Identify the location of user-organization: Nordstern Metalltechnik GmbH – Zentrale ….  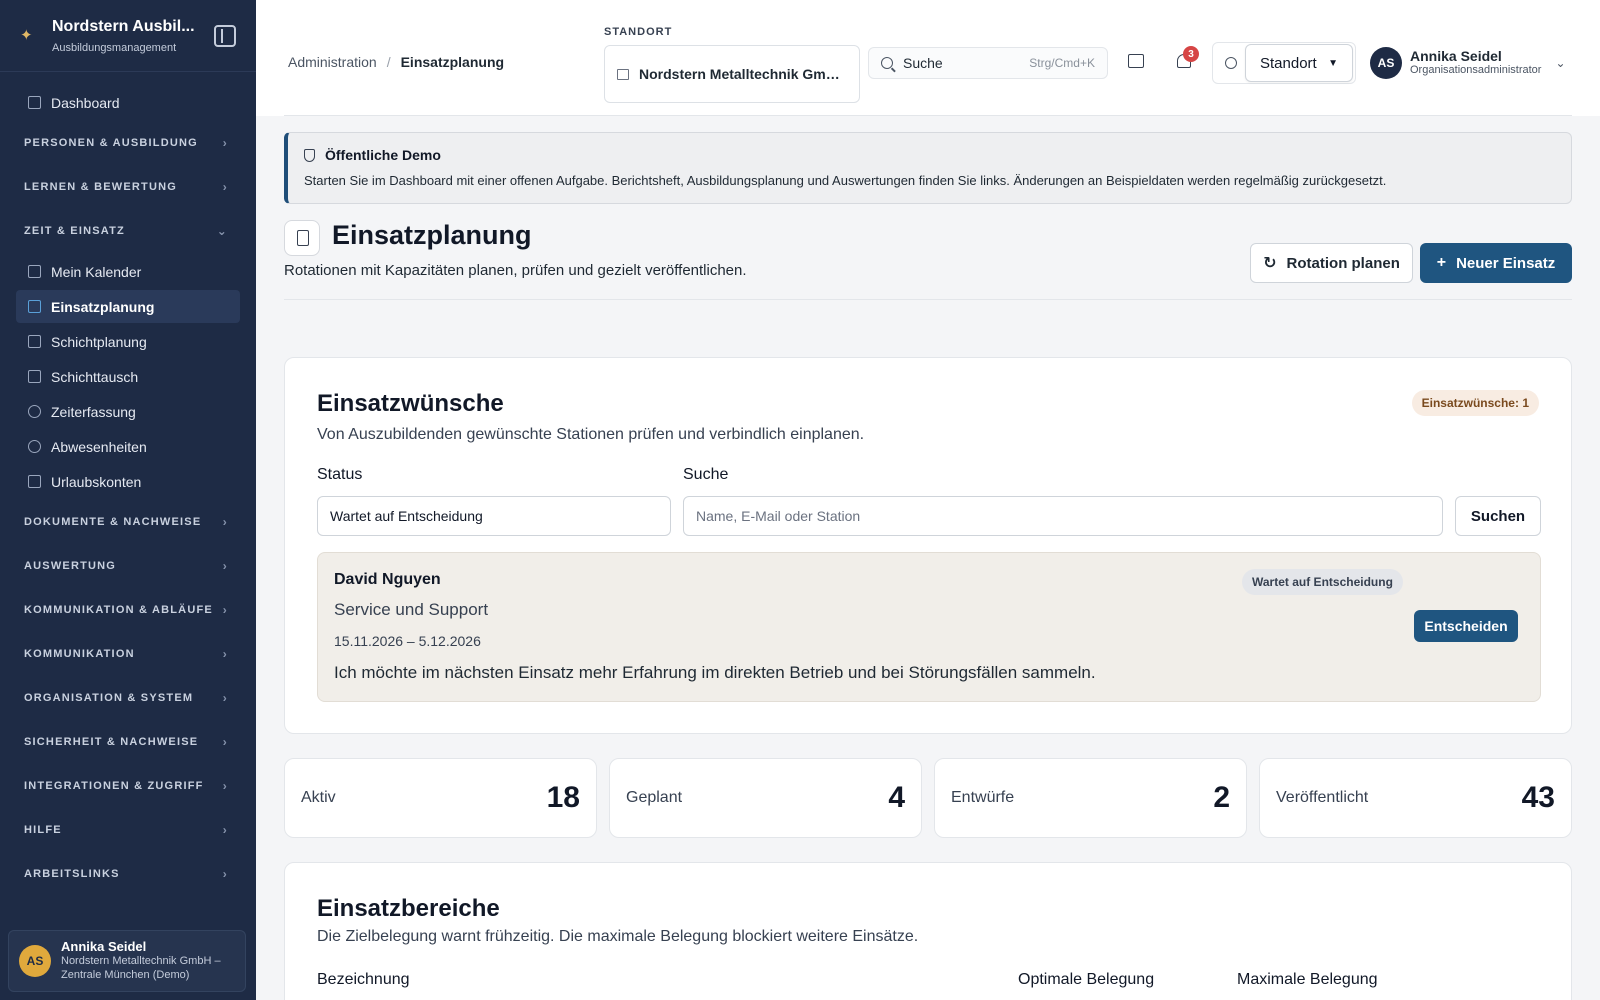
(141, 968).